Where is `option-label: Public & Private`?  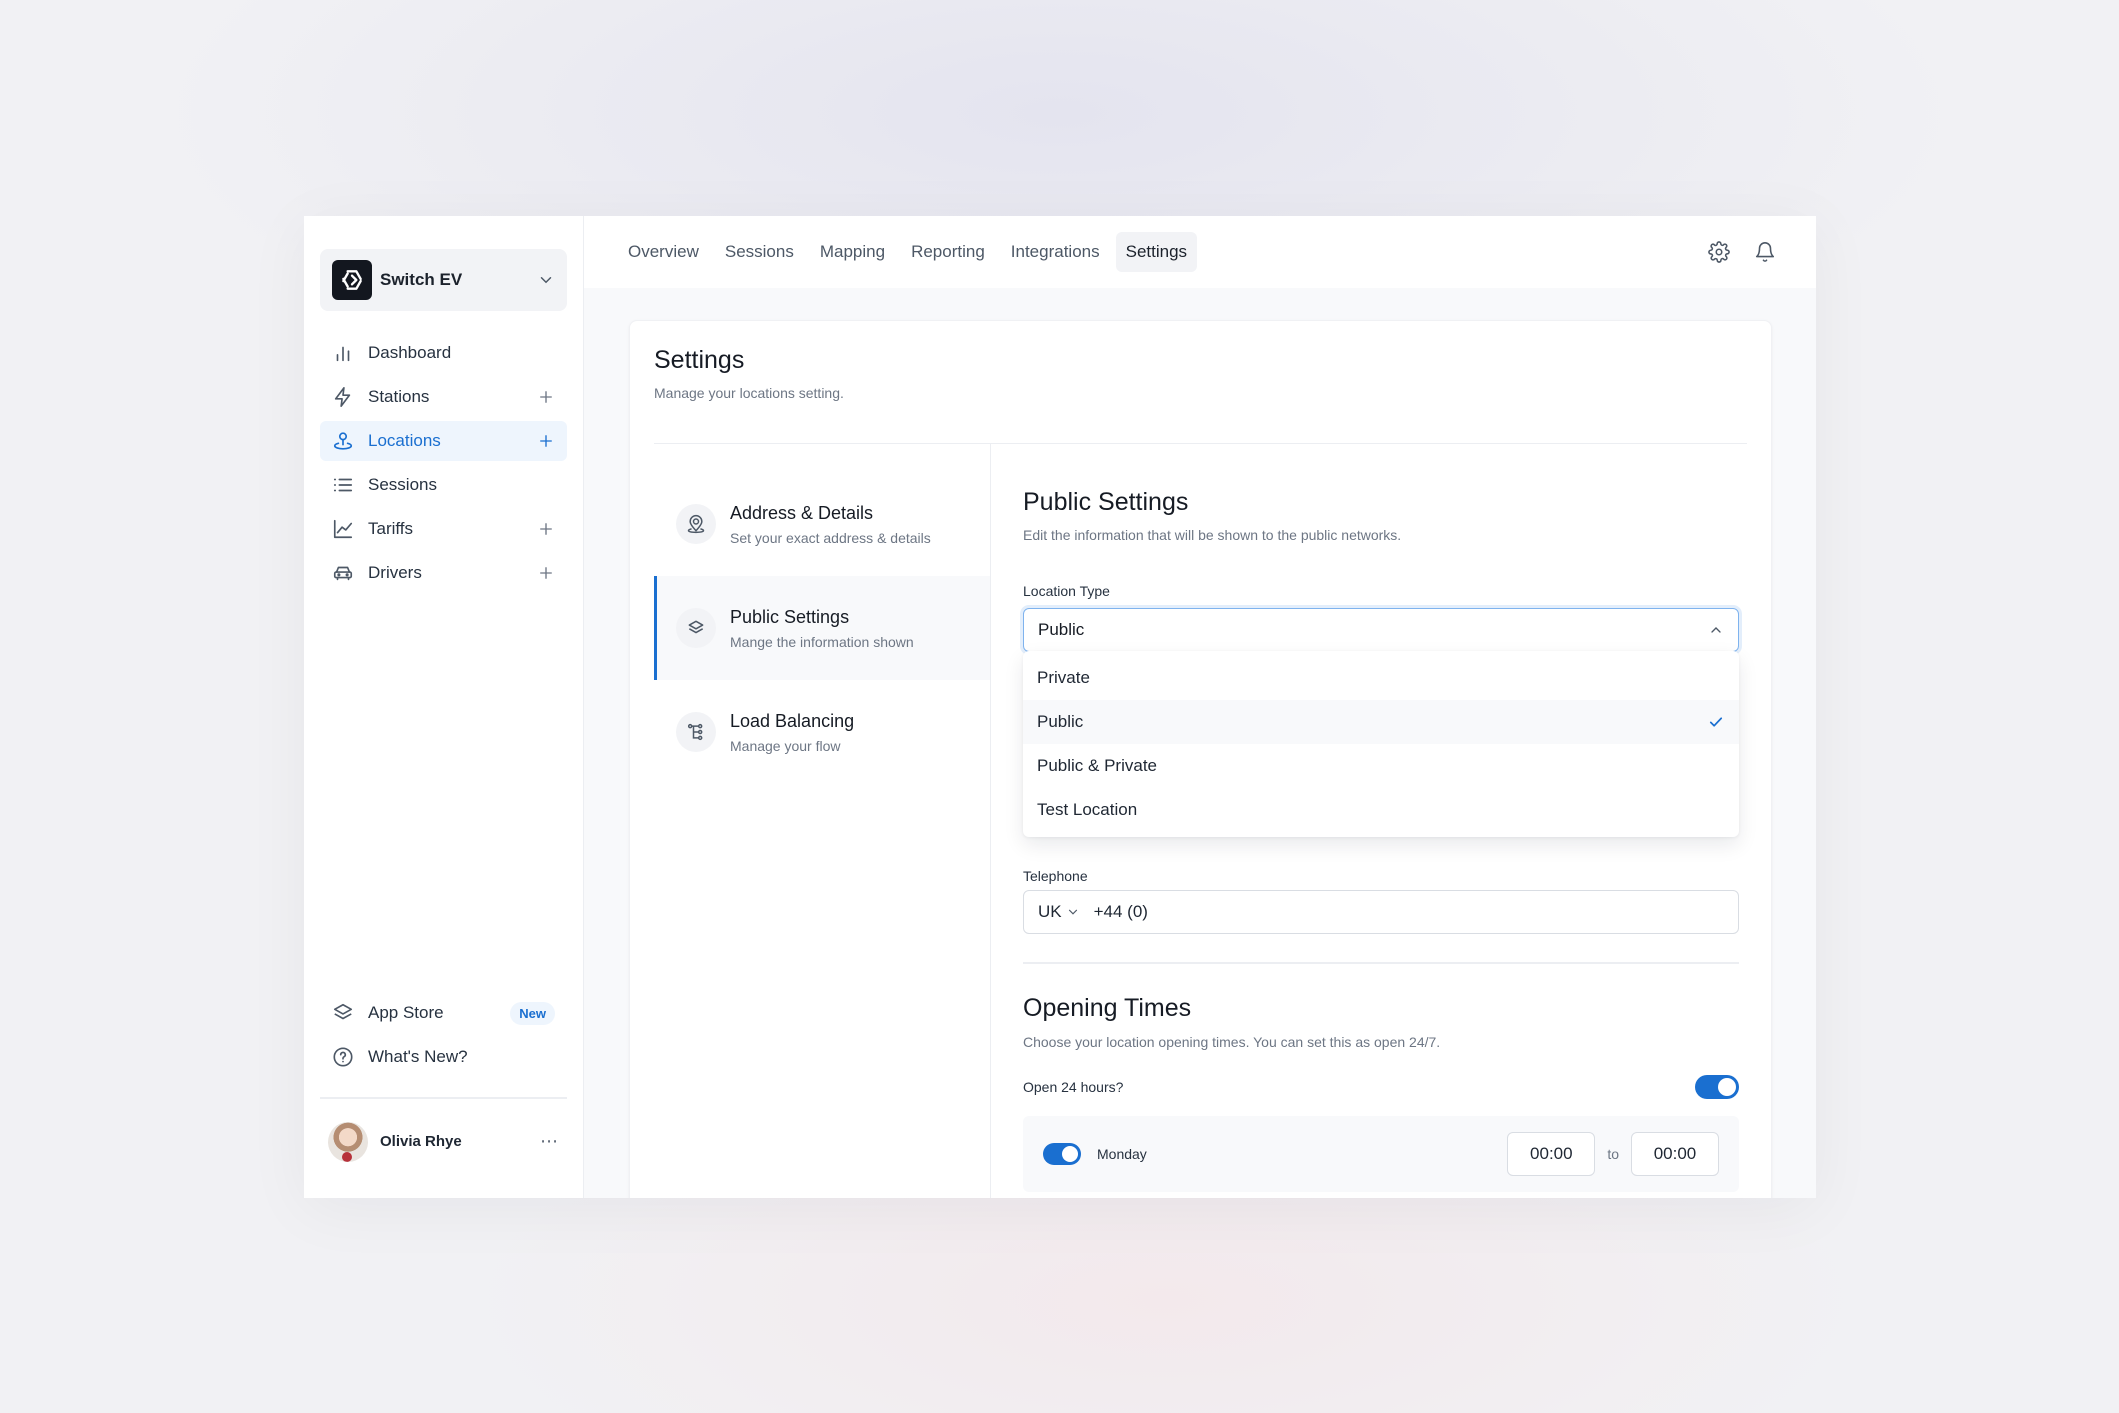 option-label: Public & Private is located at coordinates (1097, 765).